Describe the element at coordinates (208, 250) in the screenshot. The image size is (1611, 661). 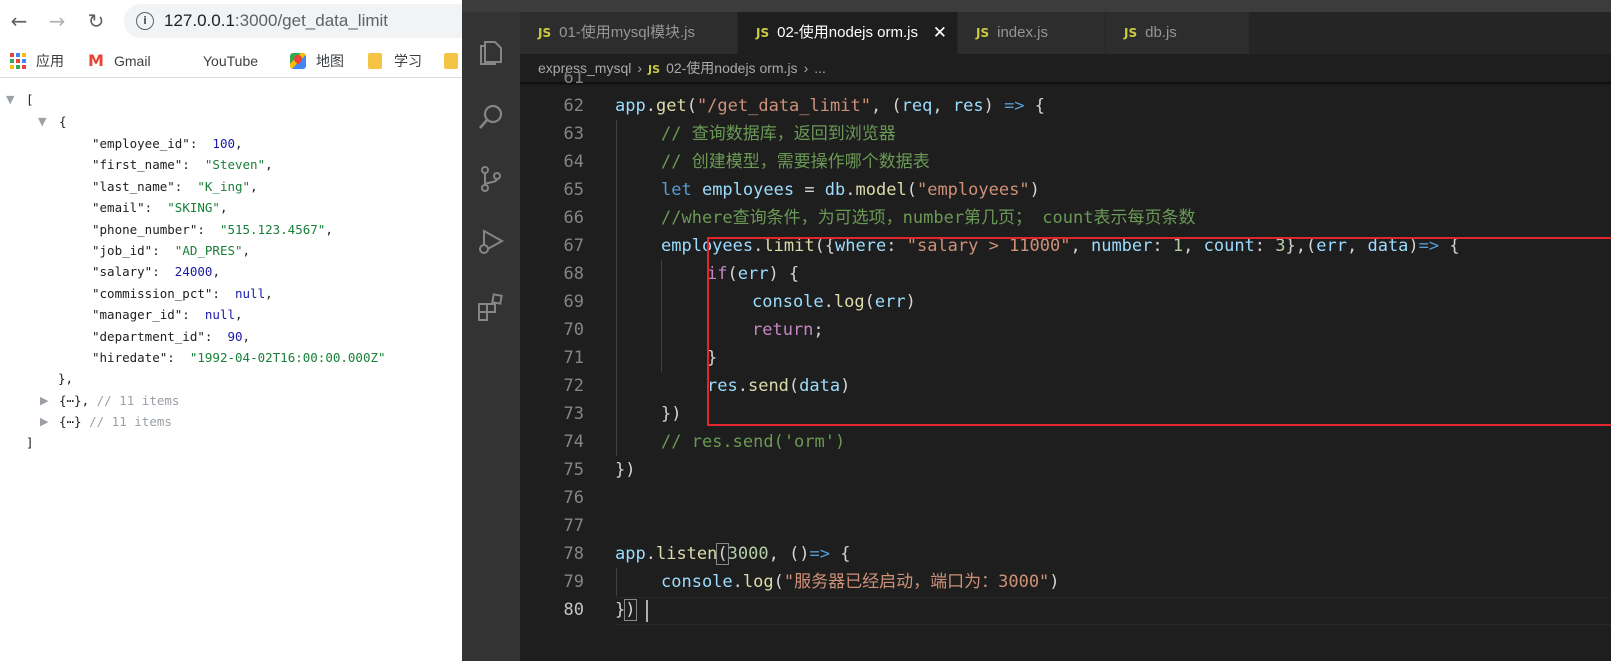
I see `json-value: "AD_PRES"` at that location.